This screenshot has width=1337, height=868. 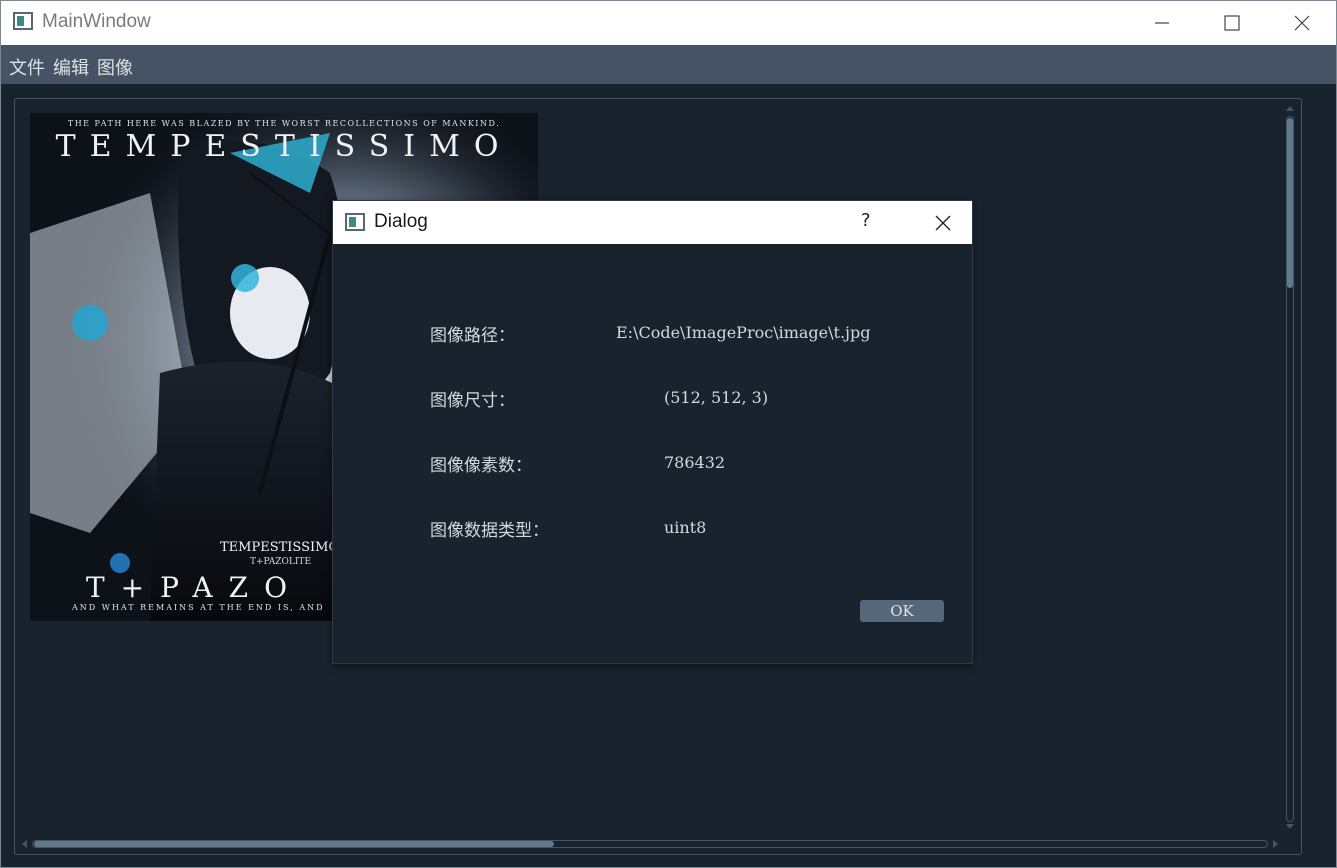 I want to click on cover-subtitle: TEMPESTISSIMO, so click(x=280, y=547).